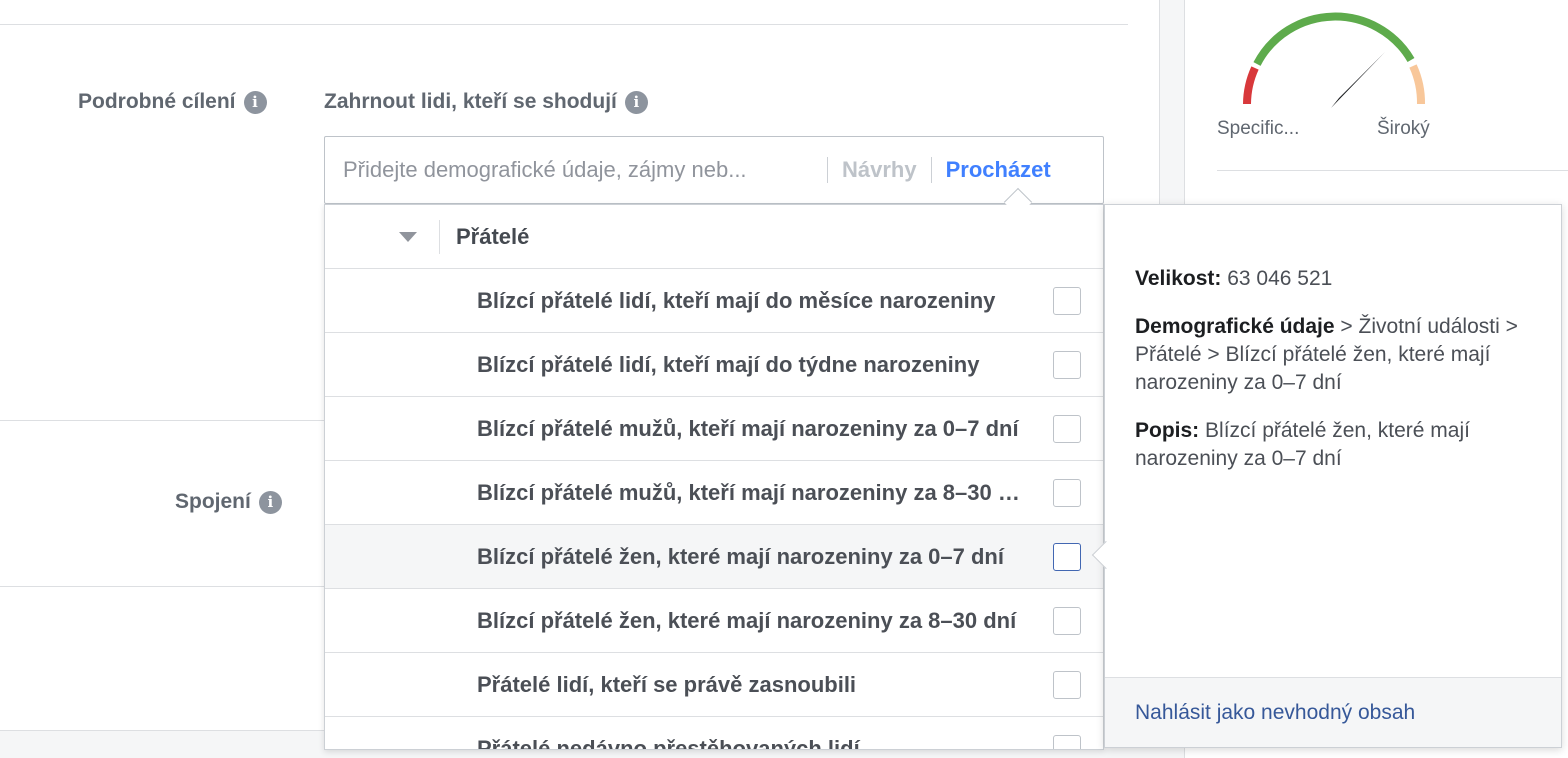 This screenshot has width=1568, height=758. What do you see at coordinates (879, 170) in the screenshot?
I see `suggestions-tab: Návrhy` at bounding box center [879, 170].